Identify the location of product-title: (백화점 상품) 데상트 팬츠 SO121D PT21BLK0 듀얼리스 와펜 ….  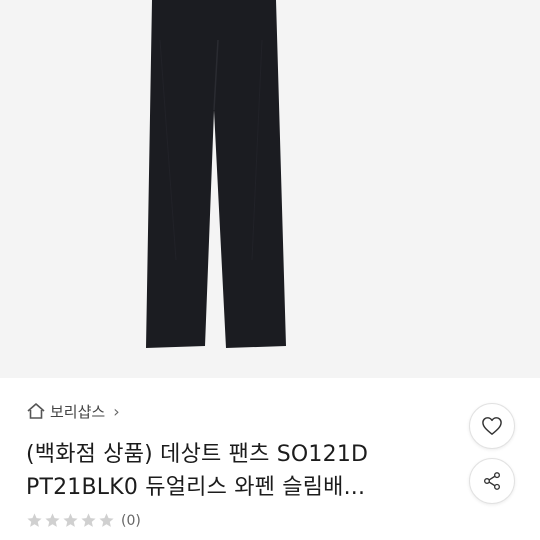
(236, 471).